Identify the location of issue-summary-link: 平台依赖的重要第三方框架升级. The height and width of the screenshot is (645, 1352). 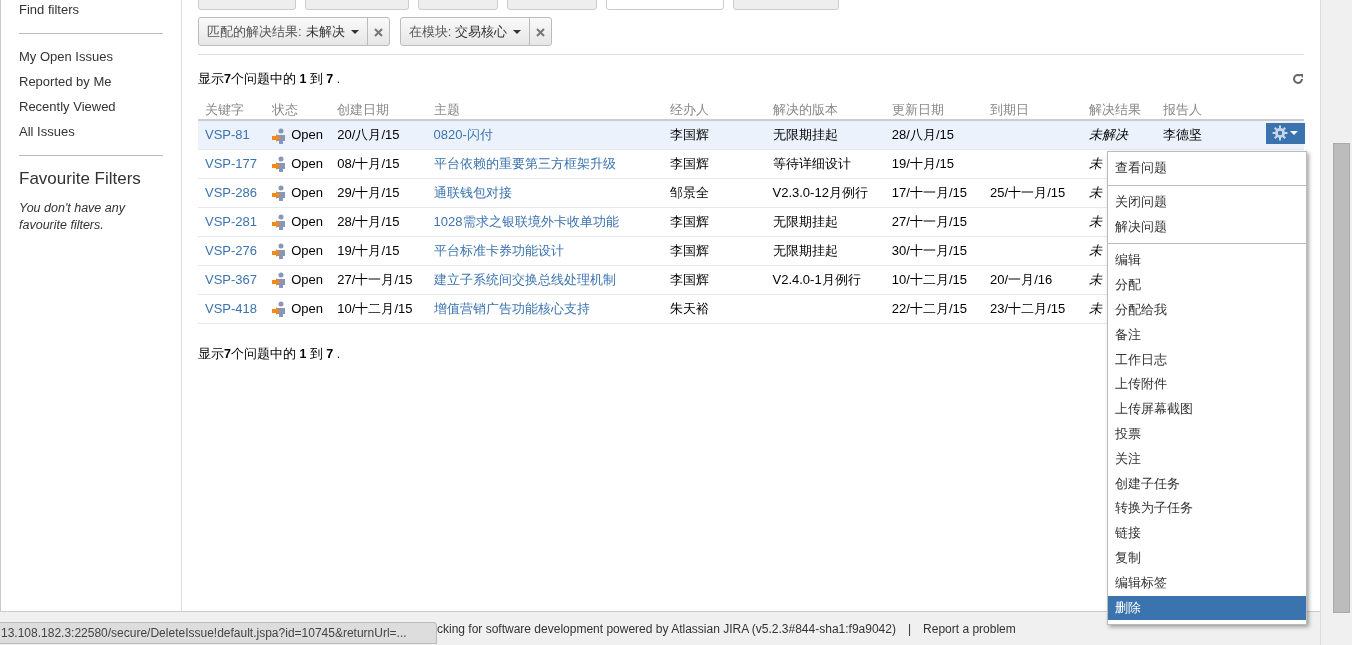
(524, 163).